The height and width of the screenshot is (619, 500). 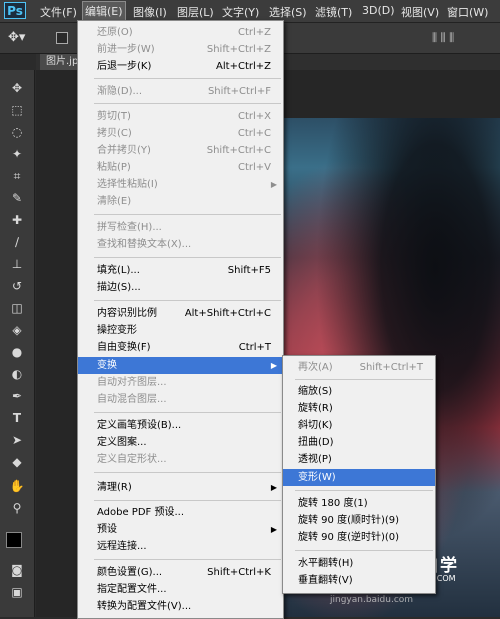 What do you see at coordinates (17, 176) in the screenshot?
I see `crop-icon: ⌗` at bounding box center [17, 176].